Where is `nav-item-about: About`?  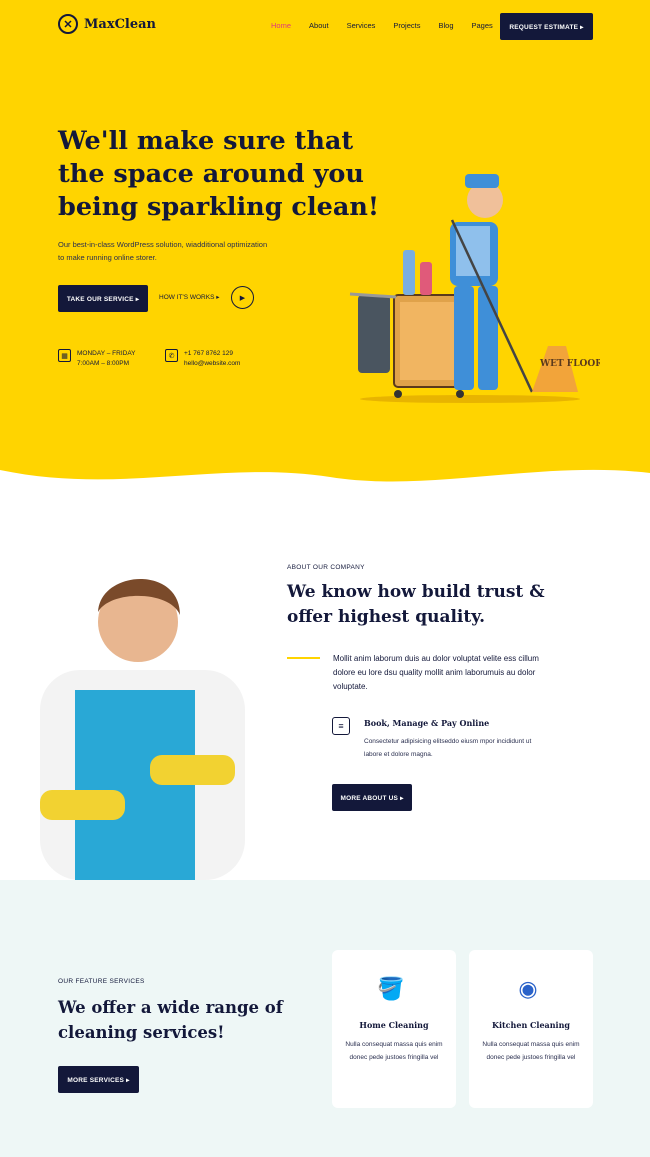
nav-item-about: About is located at coordinates (319, 25).